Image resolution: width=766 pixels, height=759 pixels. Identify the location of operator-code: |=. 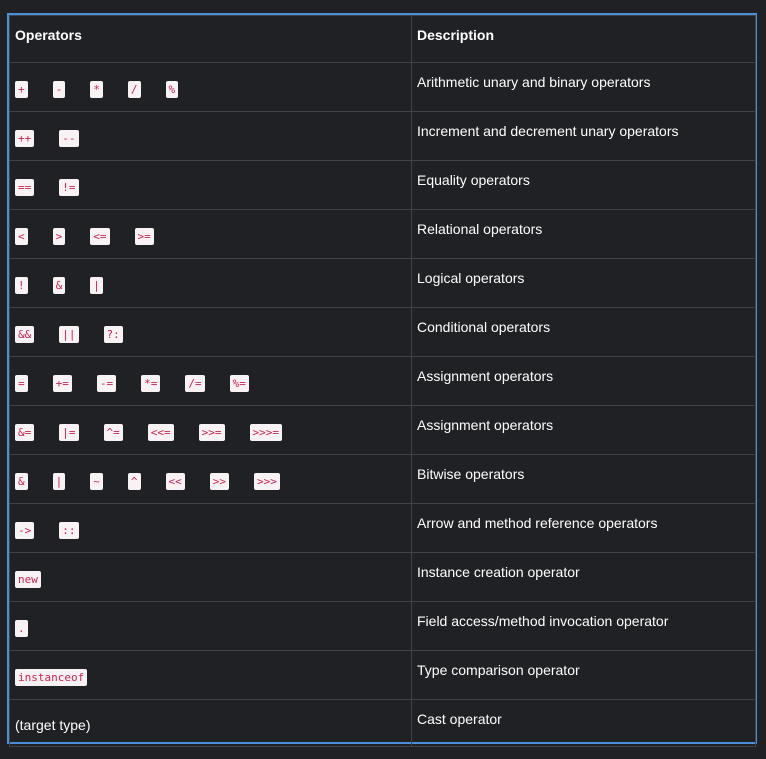
(69, 432).